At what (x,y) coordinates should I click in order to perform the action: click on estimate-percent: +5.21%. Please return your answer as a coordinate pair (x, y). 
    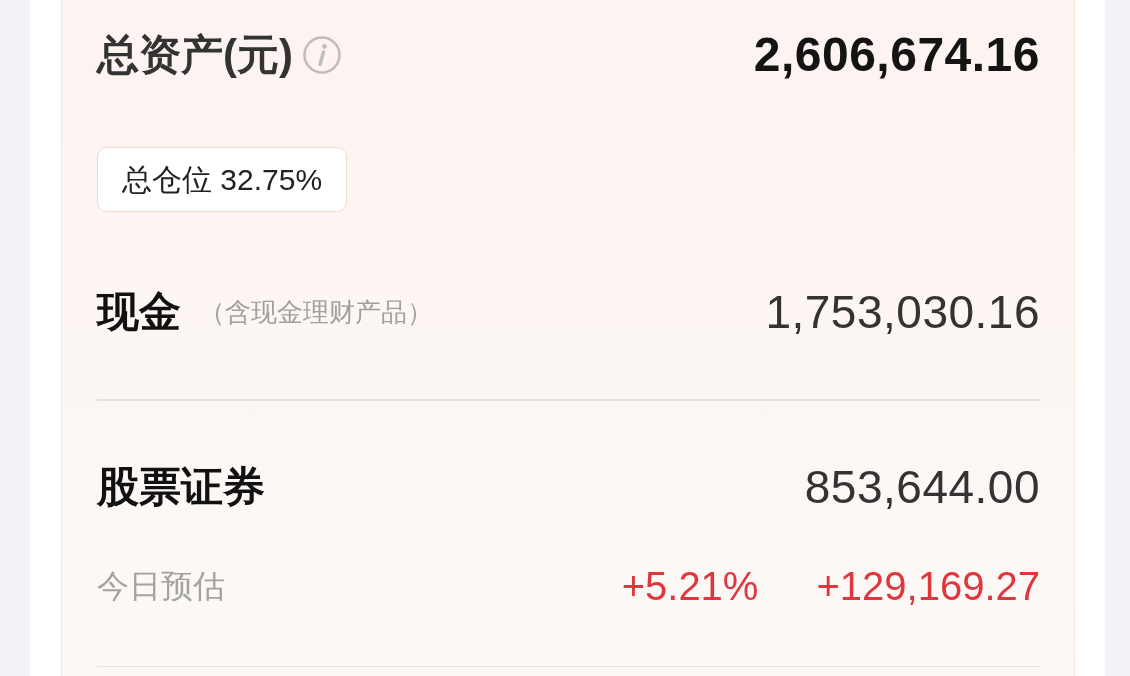
    Looking at the image, I should click on (690, 586).